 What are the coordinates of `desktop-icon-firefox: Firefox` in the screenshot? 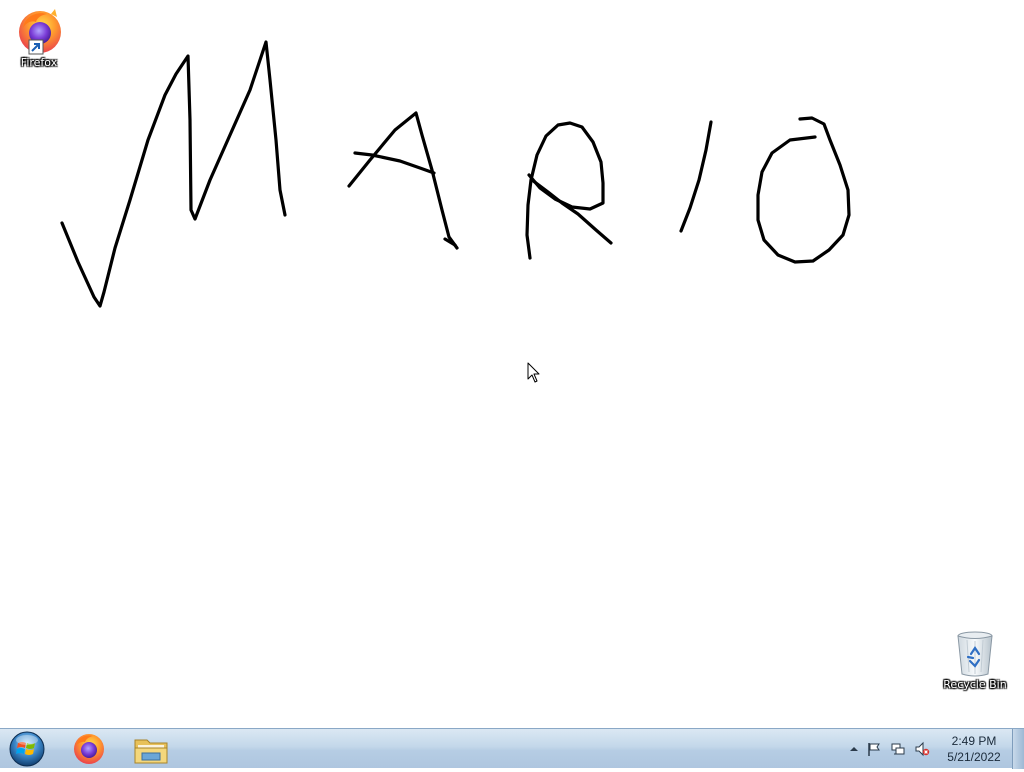 It's located at (39, 38).